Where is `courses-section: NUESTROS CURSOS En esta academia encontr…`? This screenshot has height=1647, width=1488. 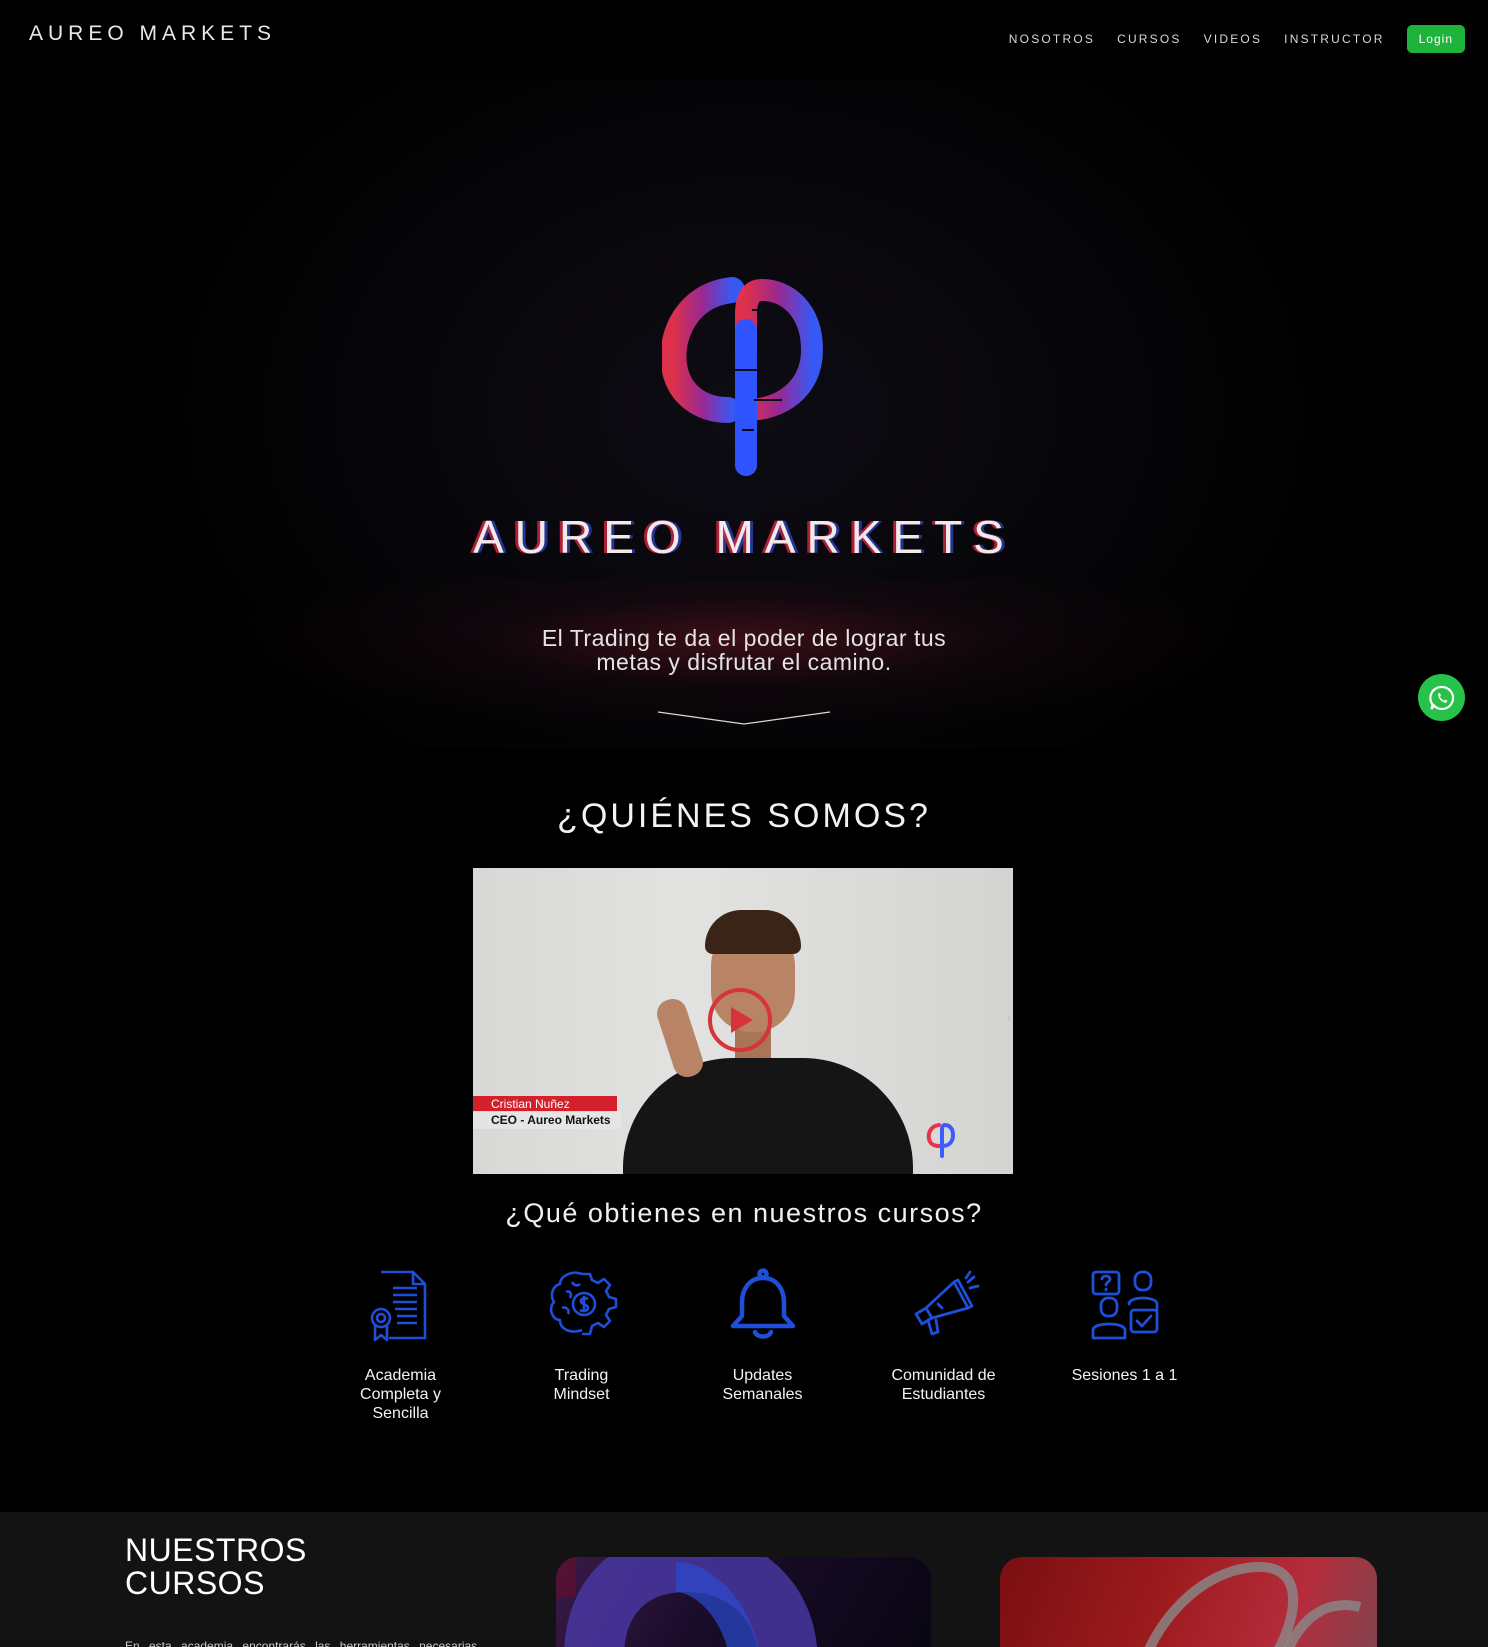 courses-section: NUESTROS CURSOS En esta academia encontr… is located at coordinates (744, 1579).